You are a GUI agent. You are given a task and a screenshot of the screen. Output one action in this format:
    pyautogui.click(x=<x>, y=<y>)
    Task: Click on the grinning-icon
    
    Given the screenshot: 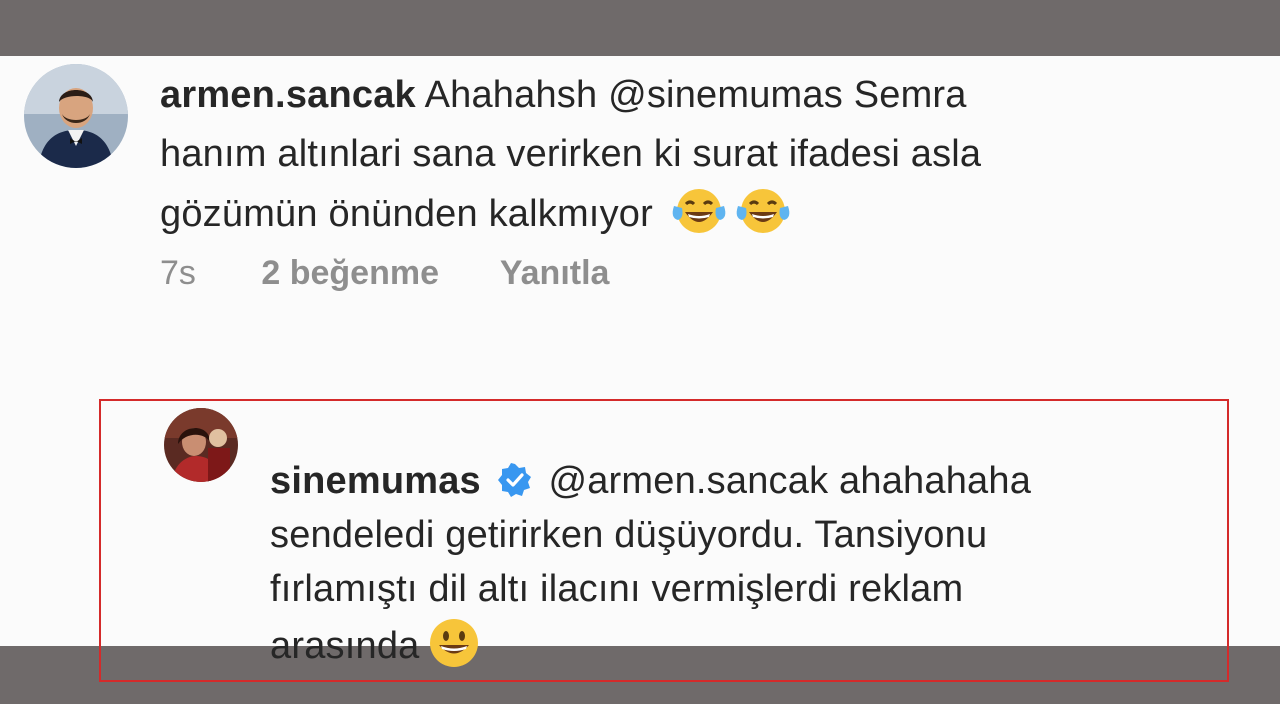 What is the action you would take?
    pyautogui.click(x=454, y=643)
    